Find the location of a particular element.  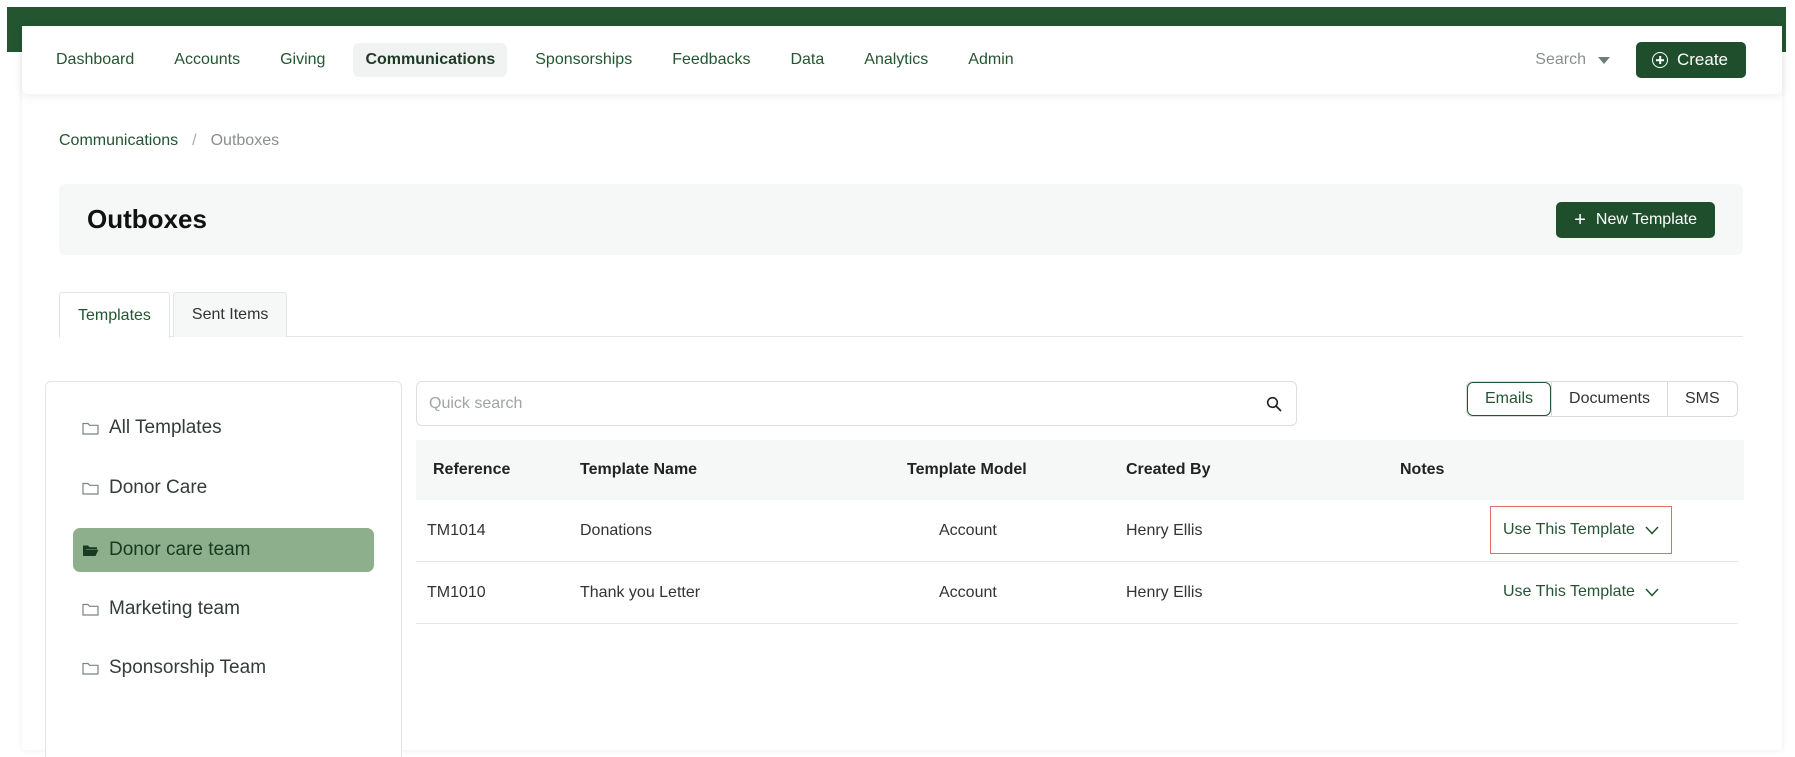

nav-item-feedbacks: Feedbacks is located at coordinates (711, 60).